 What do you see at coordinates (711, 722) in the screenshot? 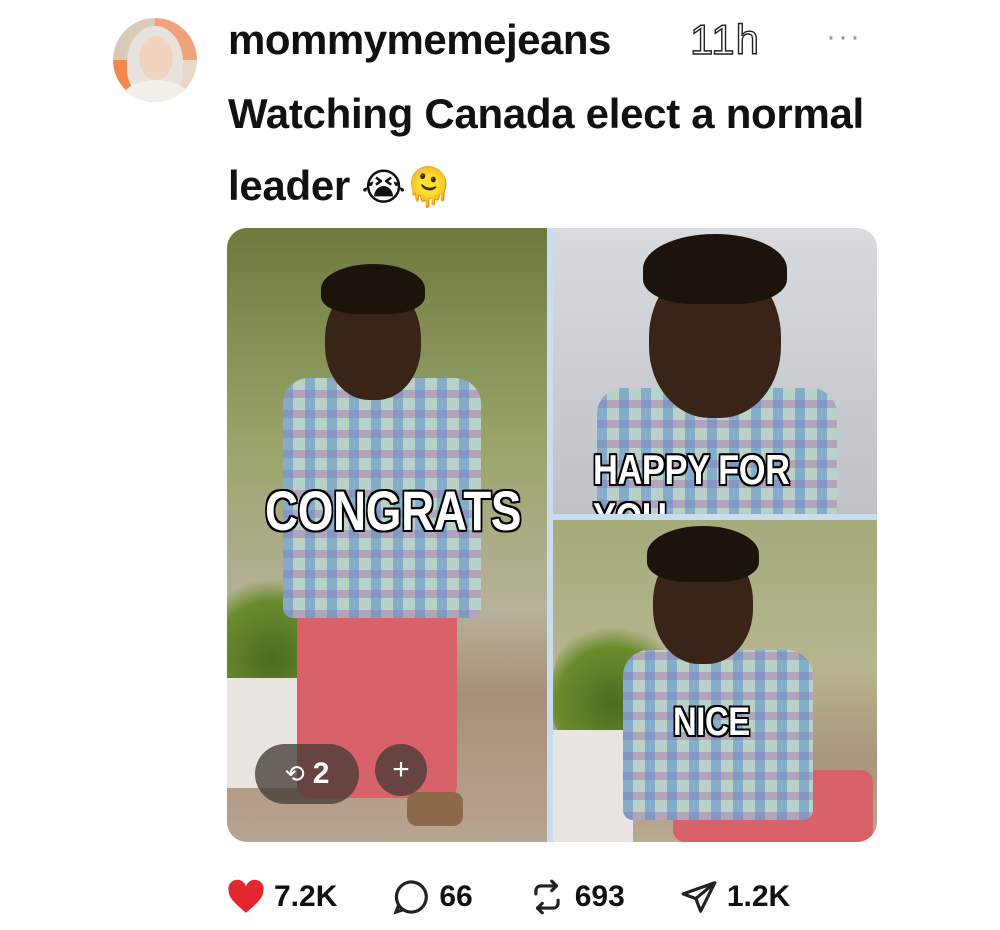
I see `meme-caption-nice: NICE` at bounding box center [711, 722].